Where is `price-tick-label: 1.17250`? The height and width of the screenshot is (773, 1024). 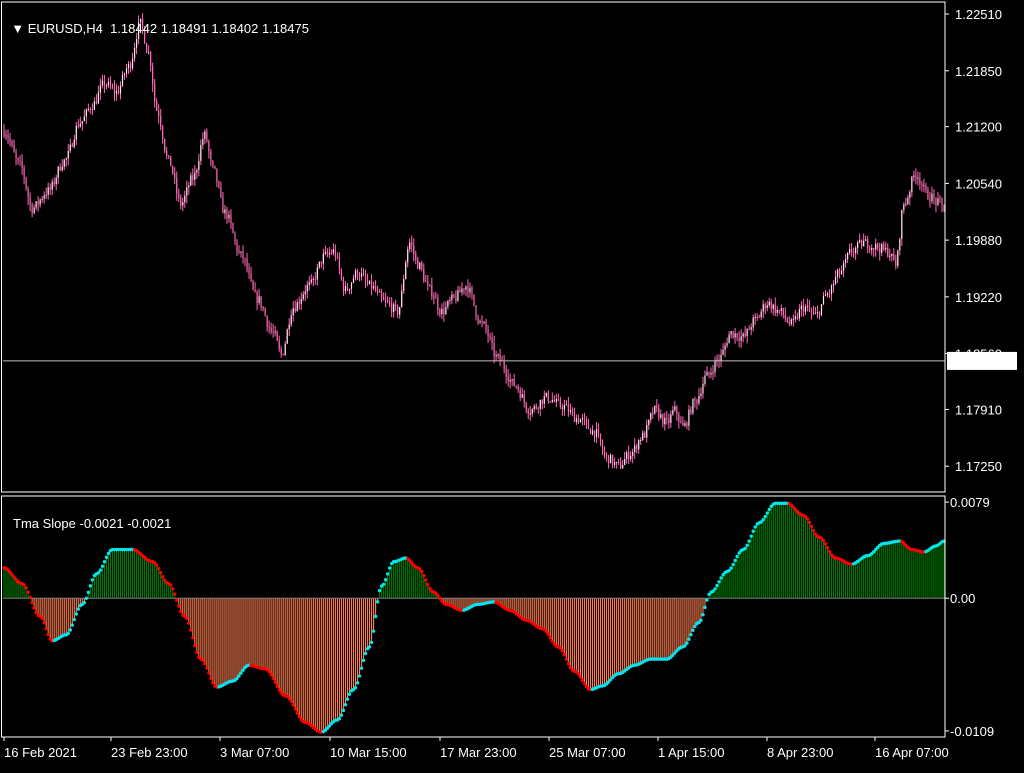
price-tick-label: 1.17250 is located at coordinates (978, 466).